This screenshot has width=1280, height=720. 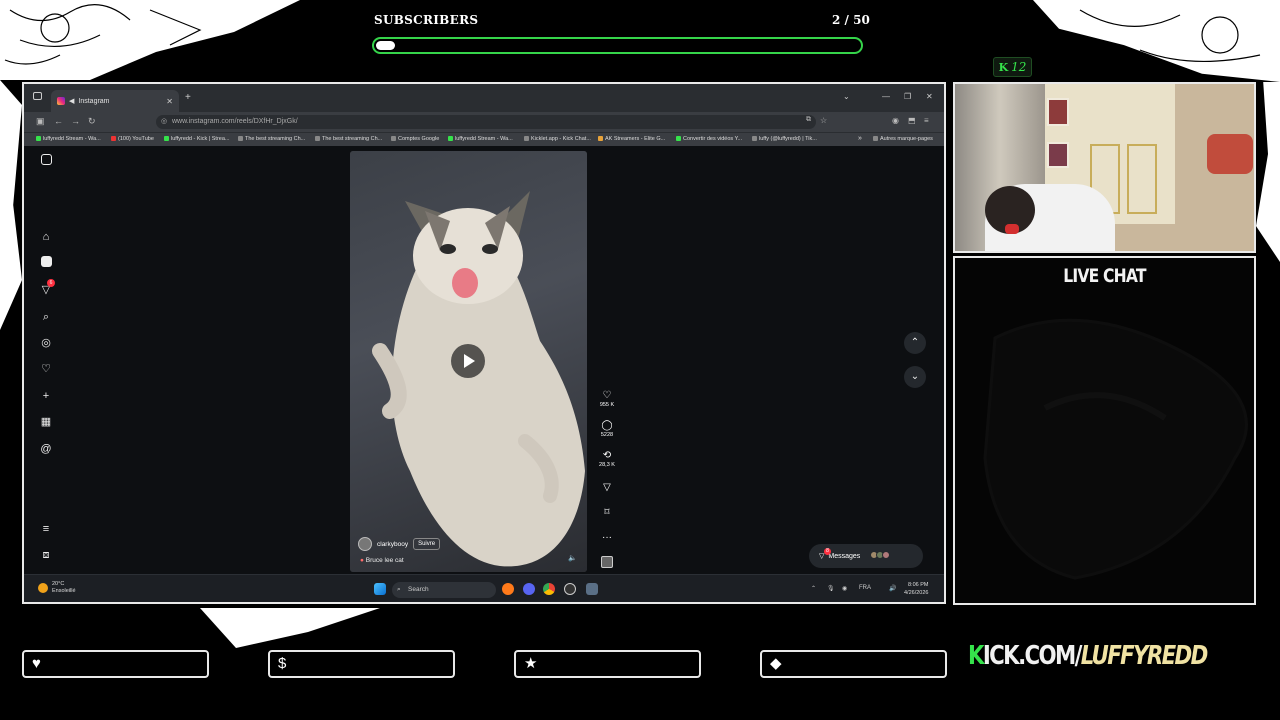 What do you see at coordinates (844, 588) in the screenshot?
I see `tray-app-icon: ◉` at bounding box center [844, 588].